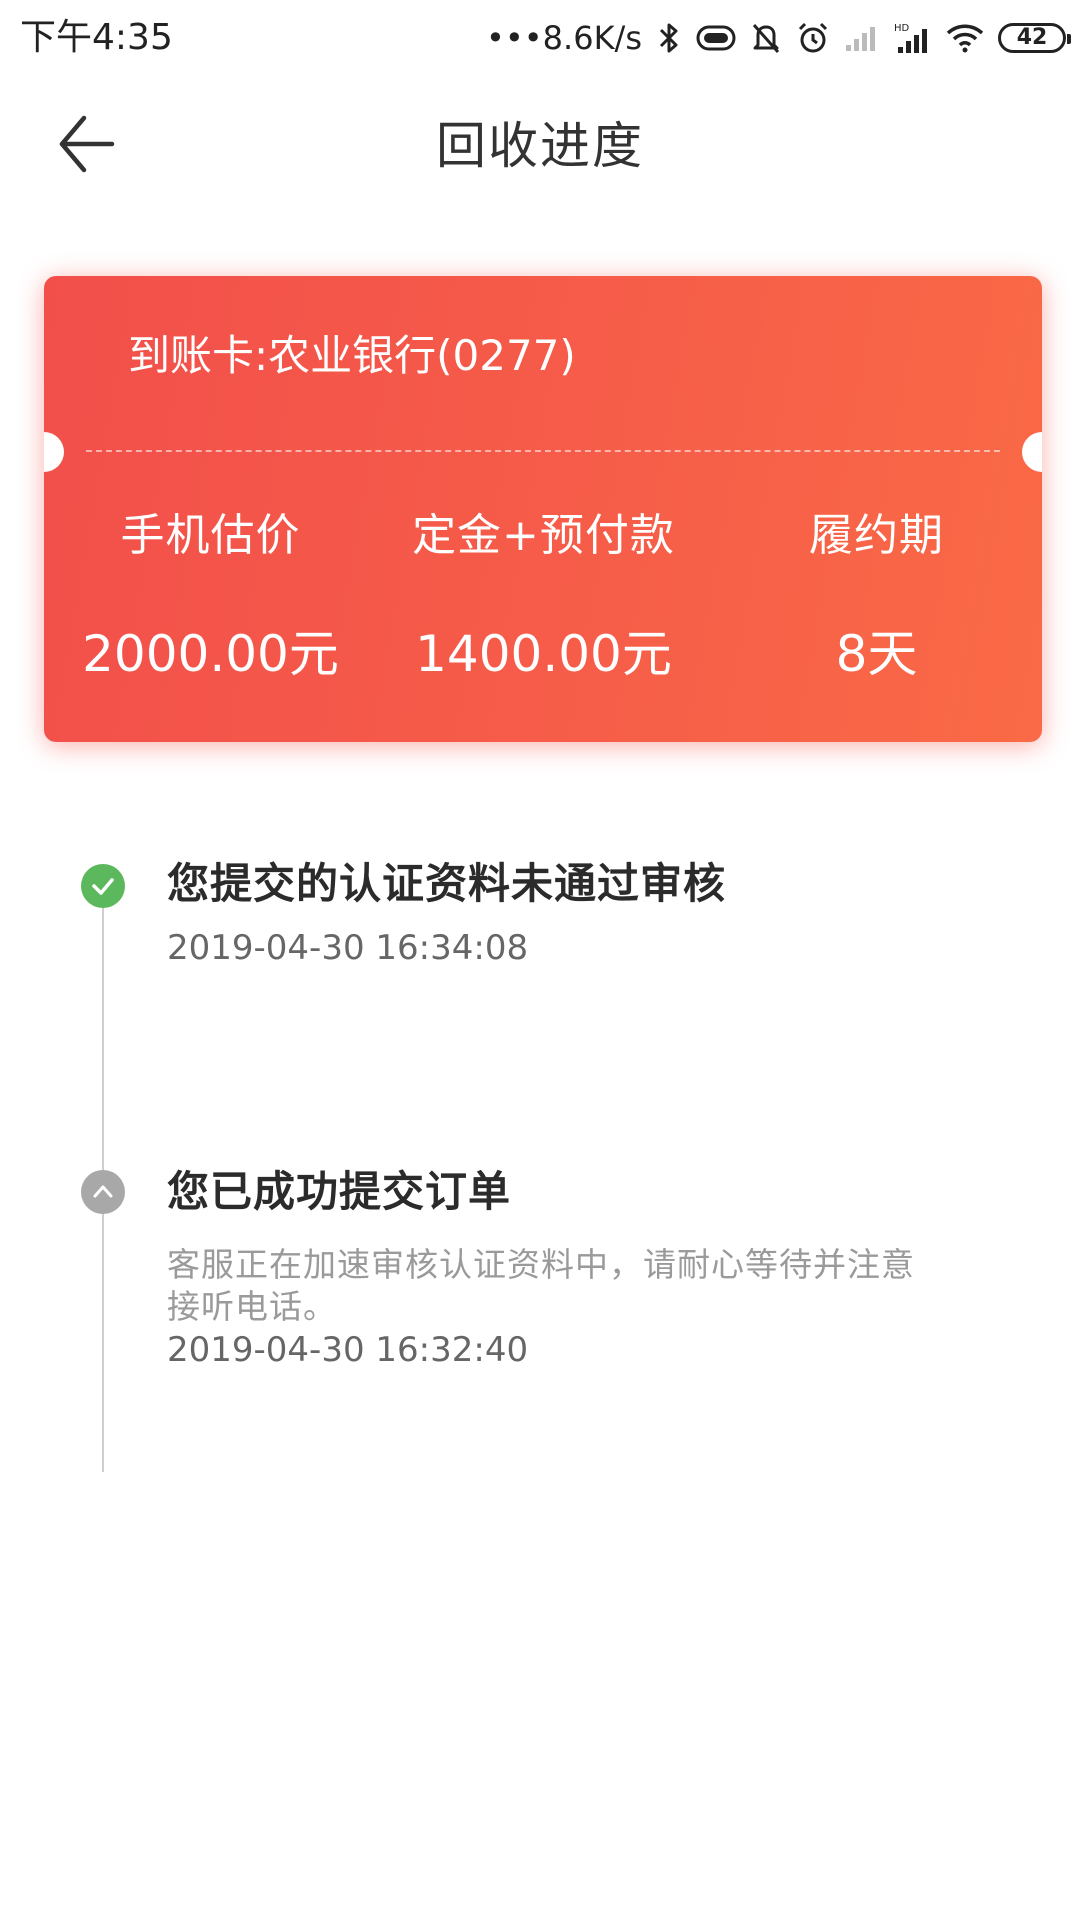  What do you see at coordinates (348, 948) in the screenshot?
I see `timeline-item-time: 2019-04-30 16:34:08` at bounding box center [348, 948].